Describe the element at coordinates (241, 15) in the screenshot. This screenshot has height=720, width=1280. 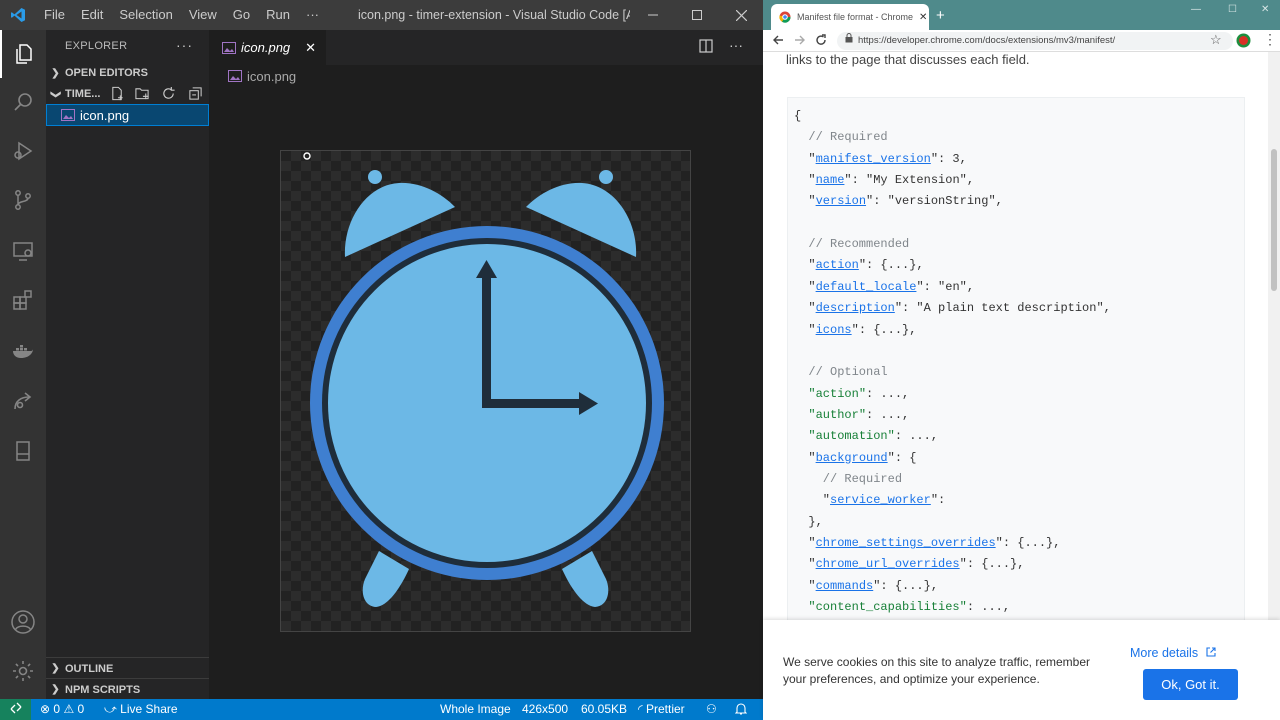
I see `menu-go: Go` at that location.